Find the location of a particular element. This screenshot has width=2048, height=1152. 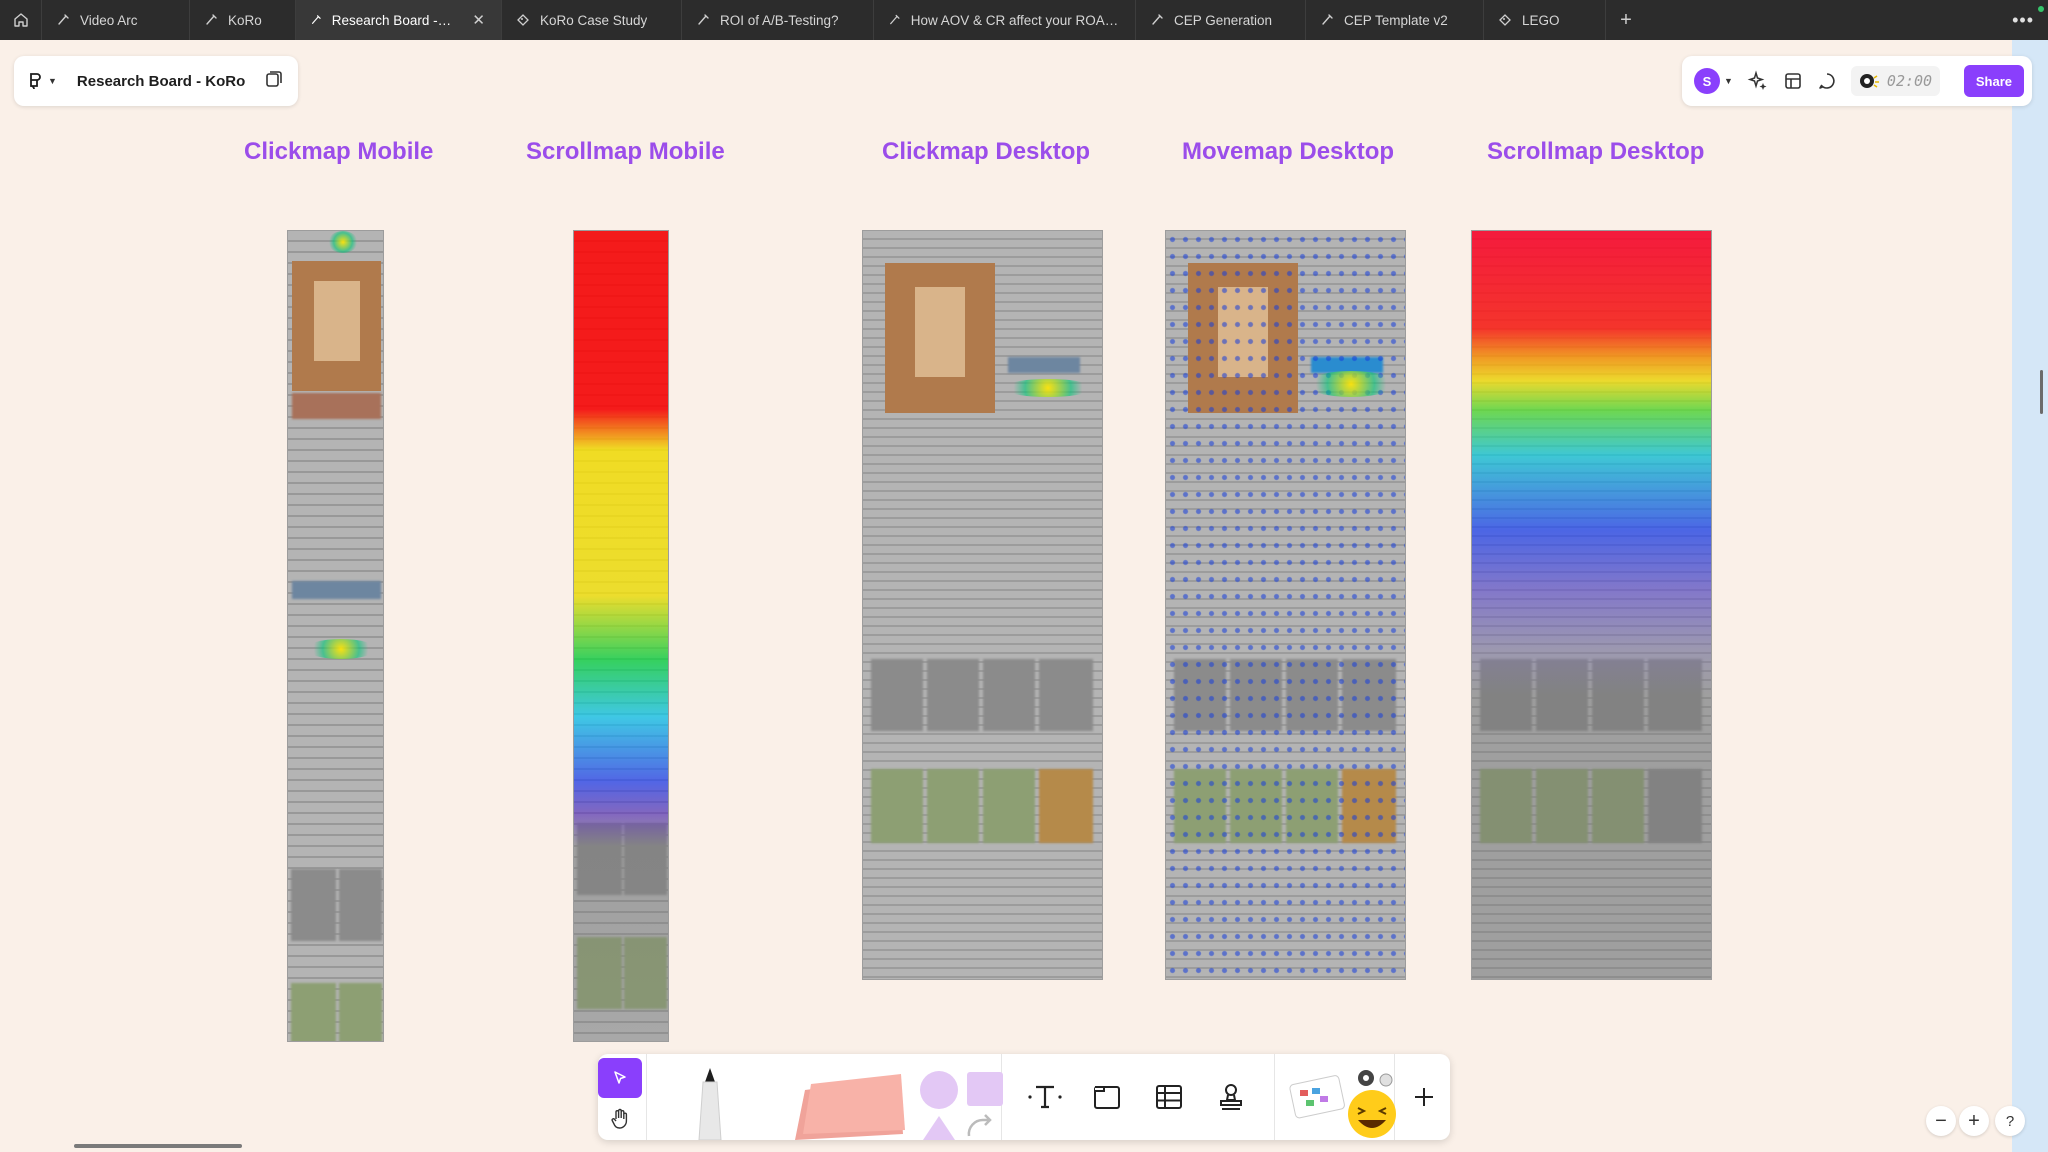

stickers-widgets is located at coordinates (1337, 1097).